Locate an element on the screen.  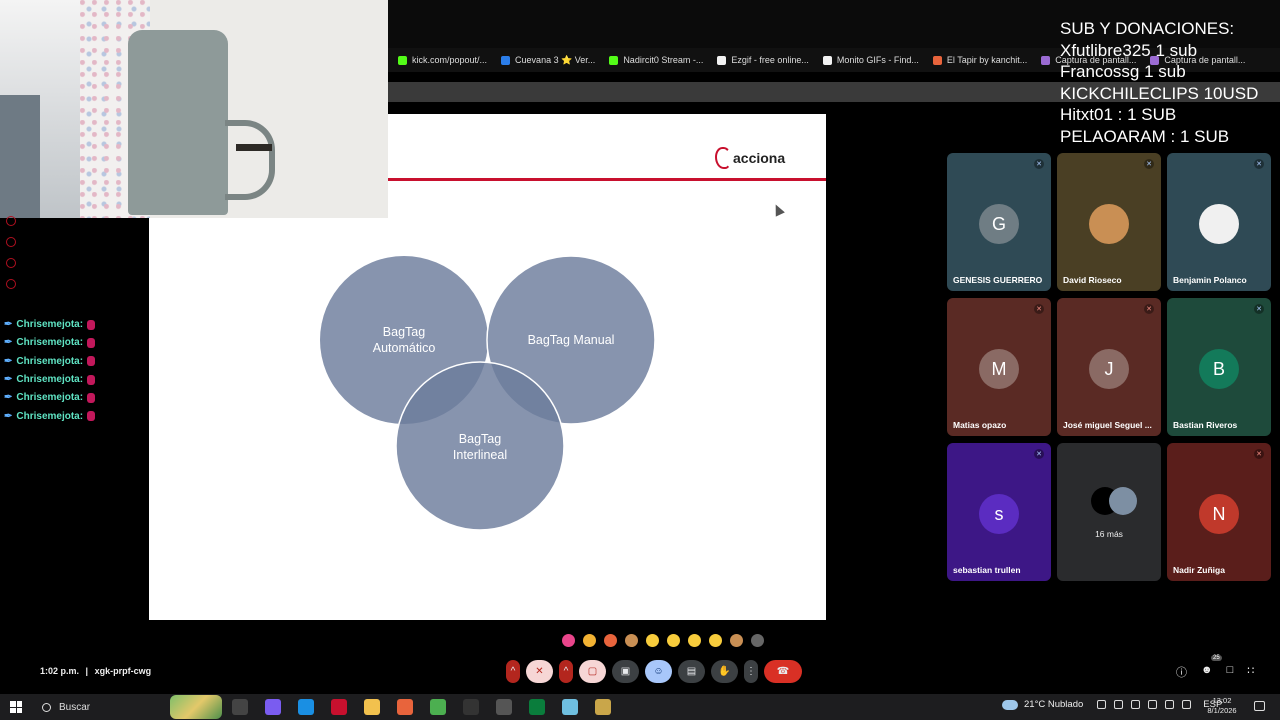
battery-icon is located at coordinates (1187, 704).